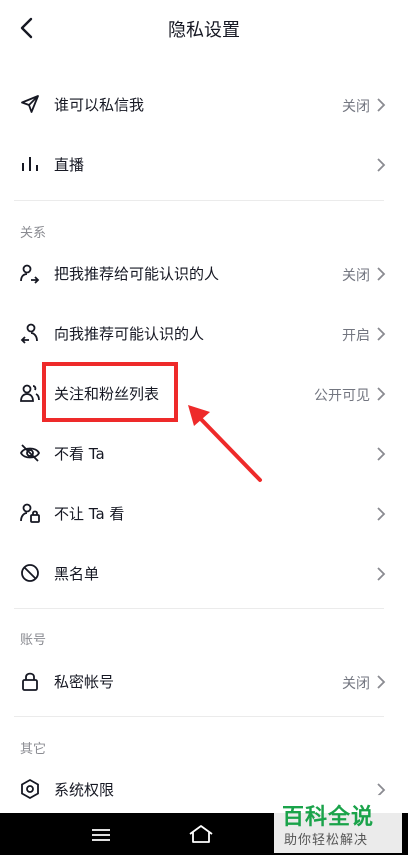 This screenshot has height=855, width=408. Describe the element at coordinates (204, 574) in the screenshot. I see `row-blacklist: 黑名单` at that location.